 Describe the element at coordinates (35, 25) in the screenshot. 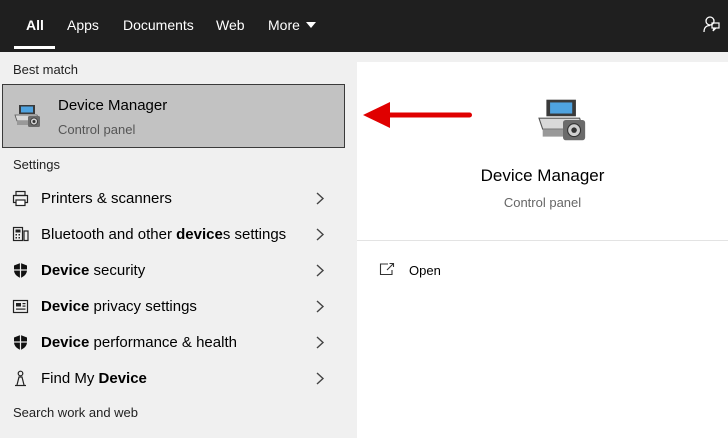

I see `tab-all: All` at that location.